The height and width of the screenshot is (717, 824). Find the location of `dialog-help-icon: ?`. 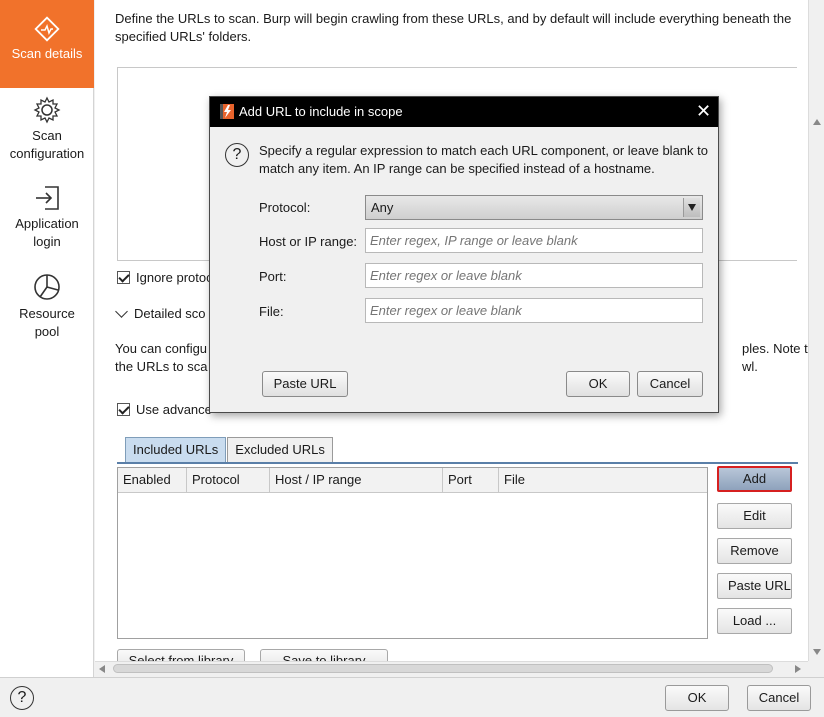

dialog-help-icon: ? is located at coordinates (237, 155).